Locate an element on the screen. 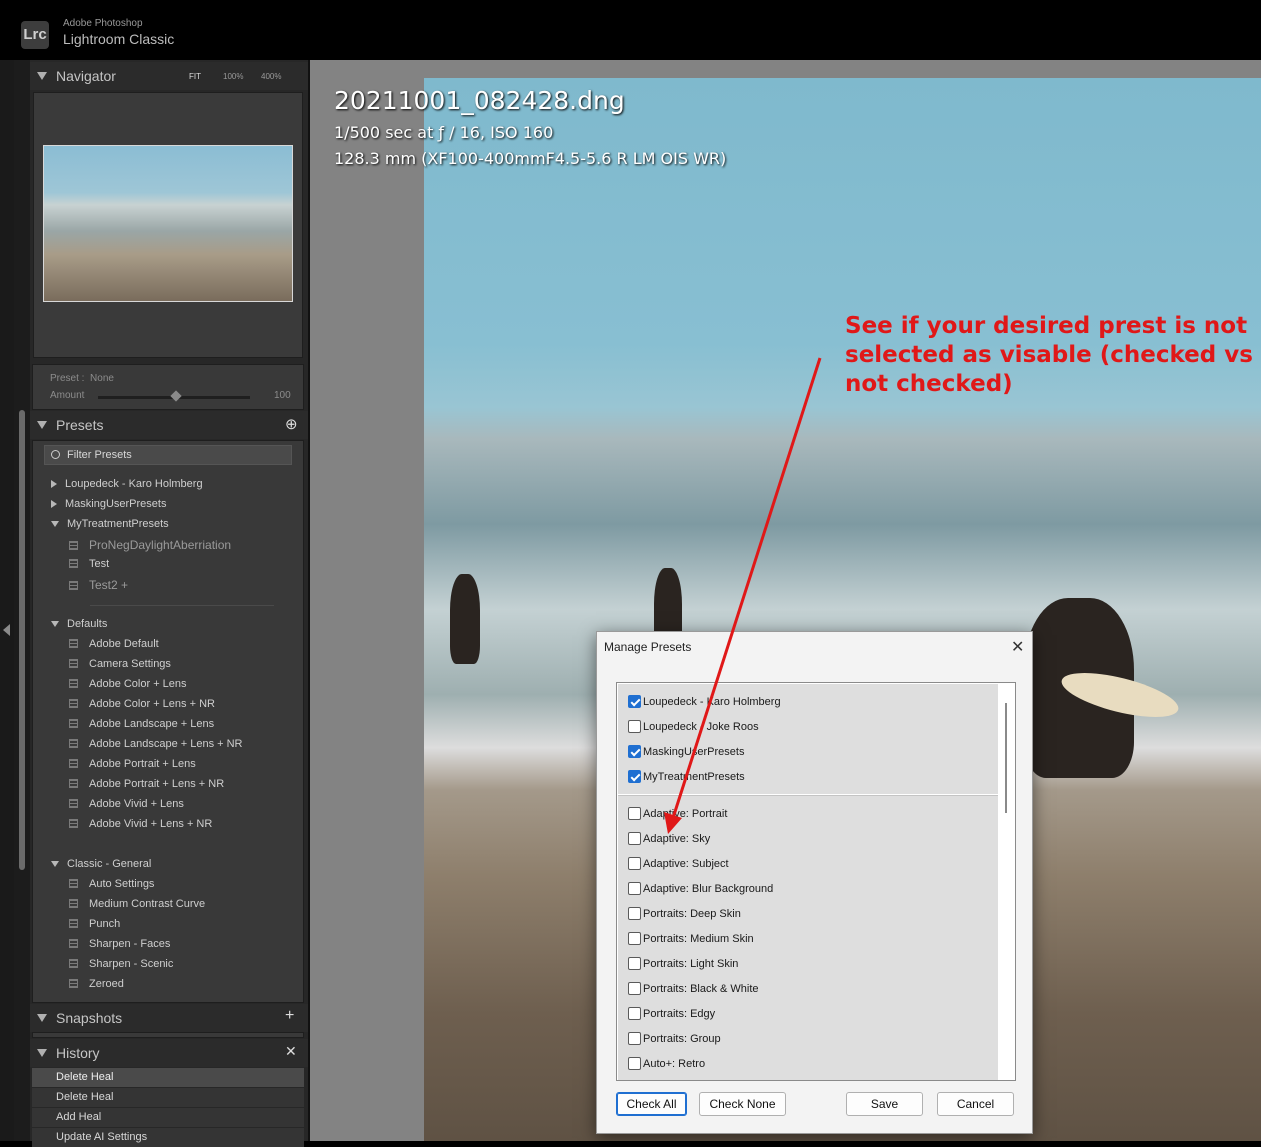 This screenshot has height=1147, width=1261. preset-item: Adobe Vivid + Lens + NR is located at coordinates (140, 824).